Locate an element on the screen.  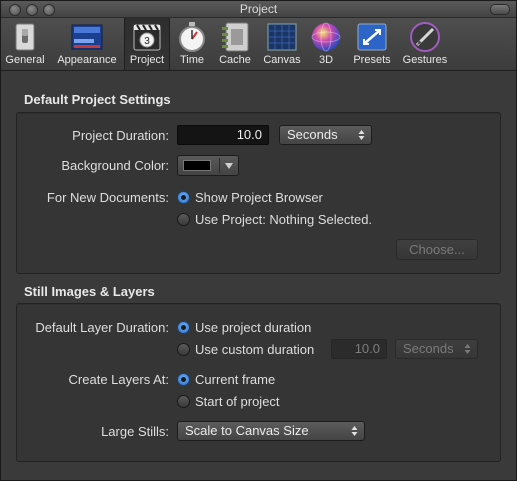
use-custom-duration-radio is located at coordinates (183, 349).